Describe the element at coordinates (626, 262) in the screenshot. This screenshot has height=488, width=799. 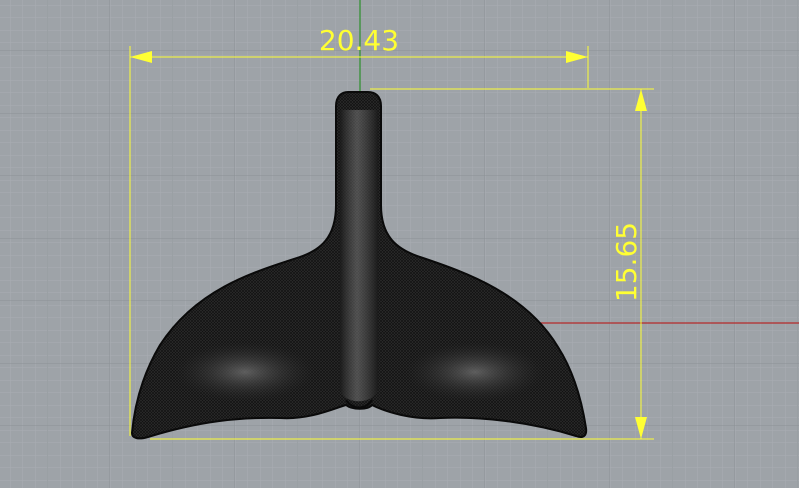
I see `height-dimension-label: 15.65` at that location.